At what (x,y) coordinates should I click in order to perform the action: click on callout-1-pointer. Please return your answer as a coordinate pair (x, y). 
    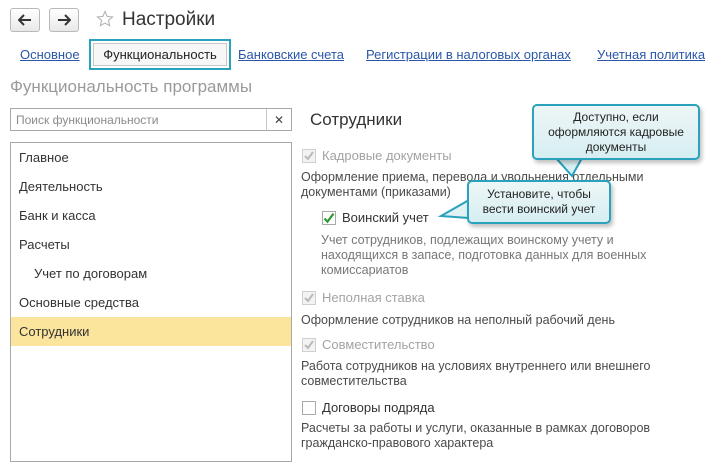
    Looking at the image, I should click on (568, 167).